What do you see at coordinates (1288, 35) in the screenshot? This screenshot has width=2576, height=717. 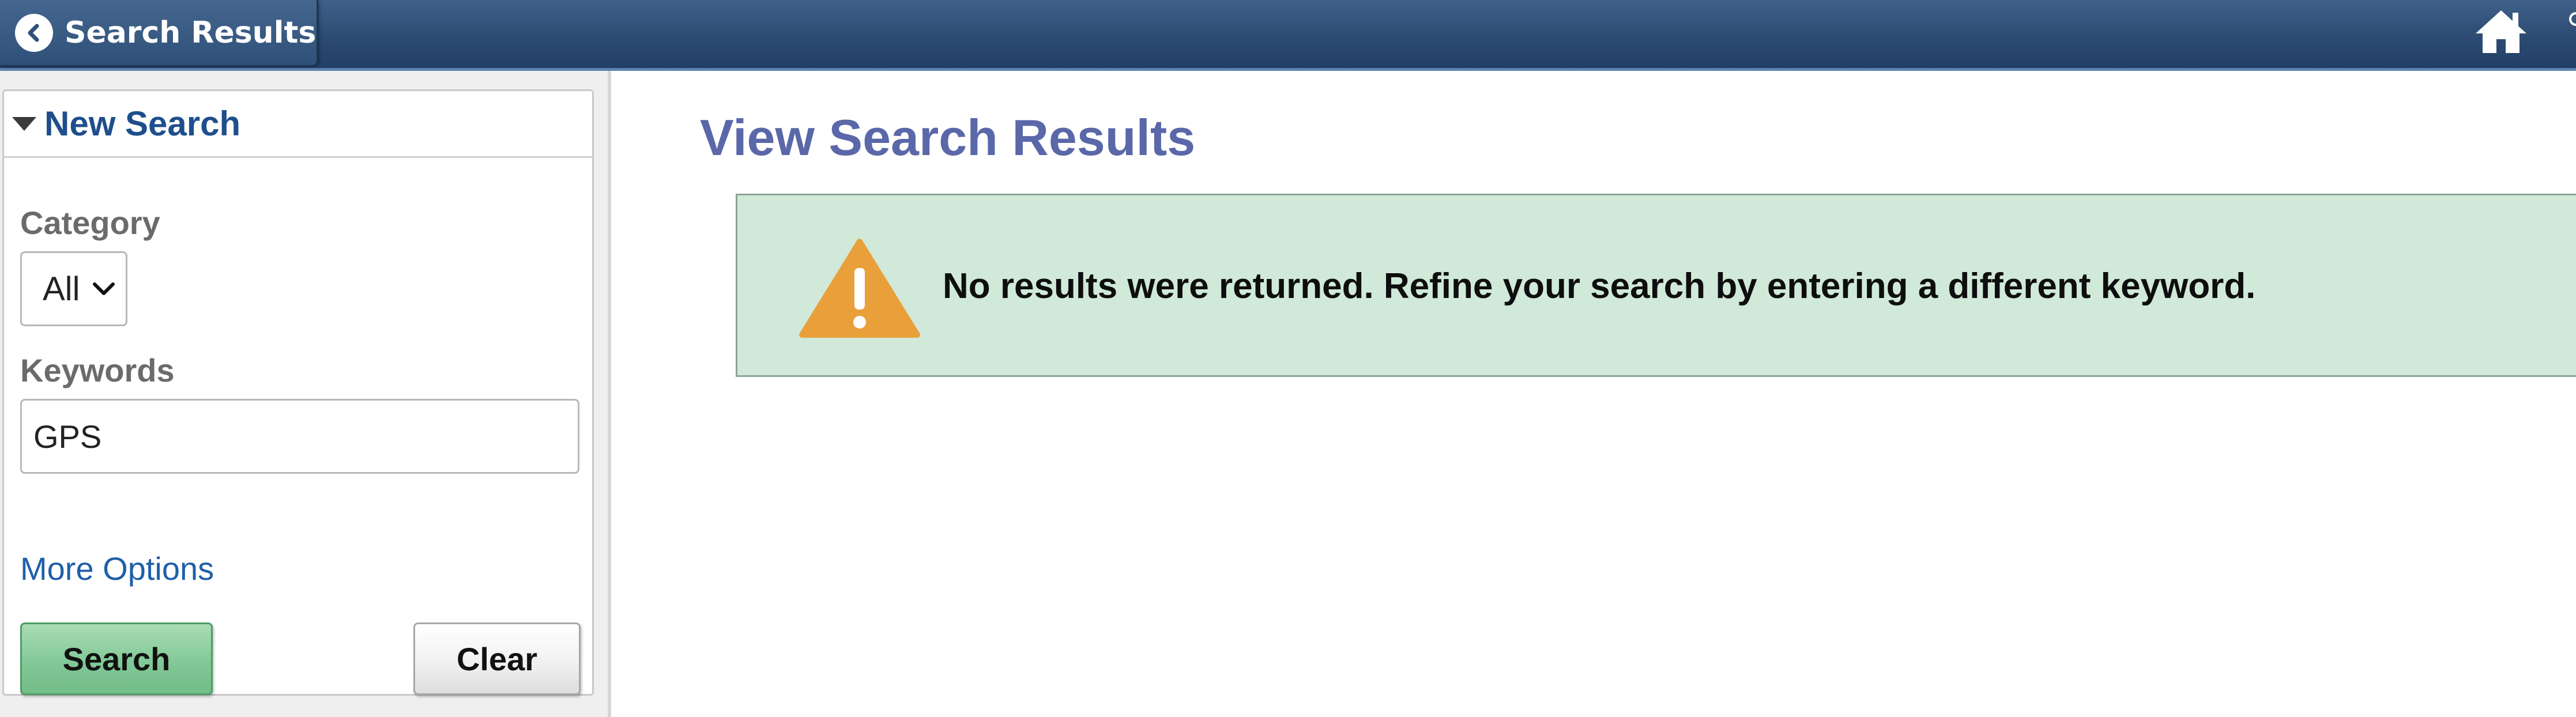 I see `header-bar: Search Results` at bounding box center [1288, 35].